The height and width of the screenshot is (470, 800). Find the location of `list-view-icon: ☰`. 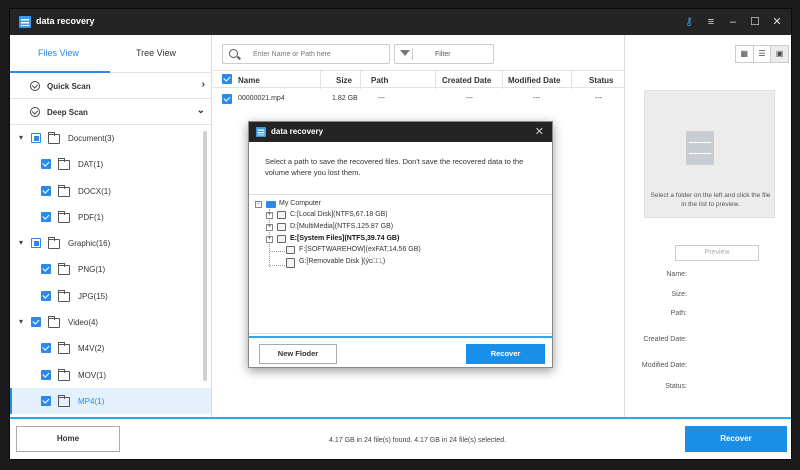

list-view-icon: ☰ is located at coordinates (763, 54).